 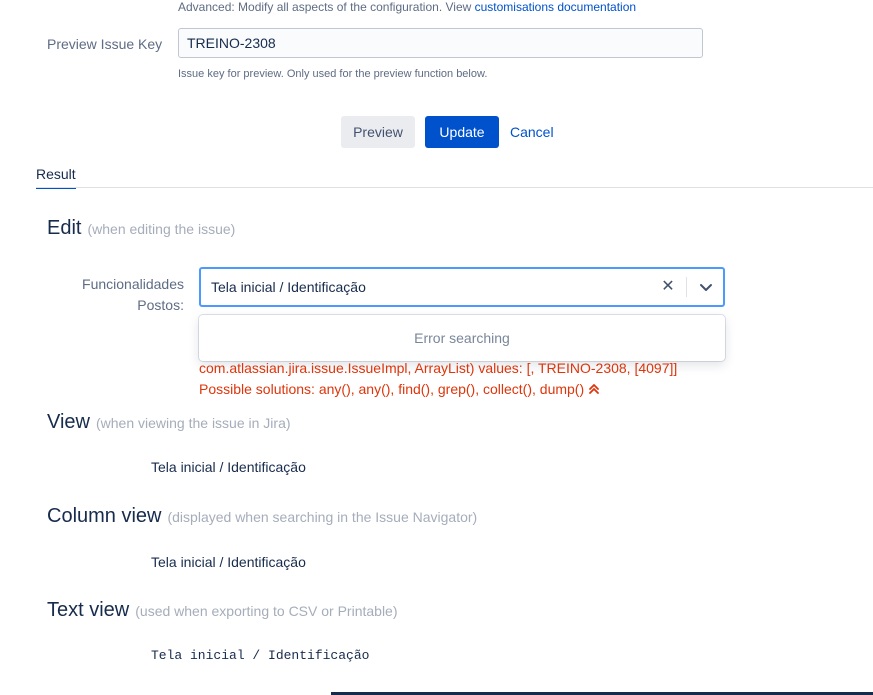 What do you see at coordinates (122, 295) in the screenshot?
I see `funcionalidades-postos-label: Funcionalidades Postos:` at bounding box center [122, 295].